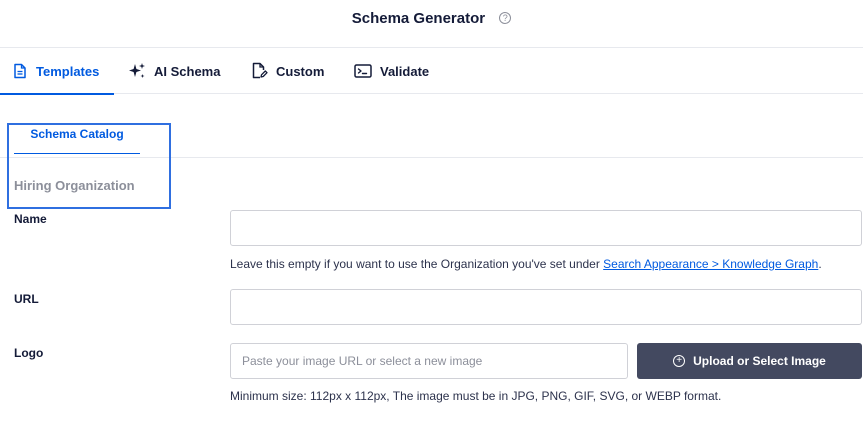 The height and width of the screenshot is (422, 863). What do you see at coordinates (26, 299) in the screenshot?
I see `url-label: URL` at bounding box center [26, 299].